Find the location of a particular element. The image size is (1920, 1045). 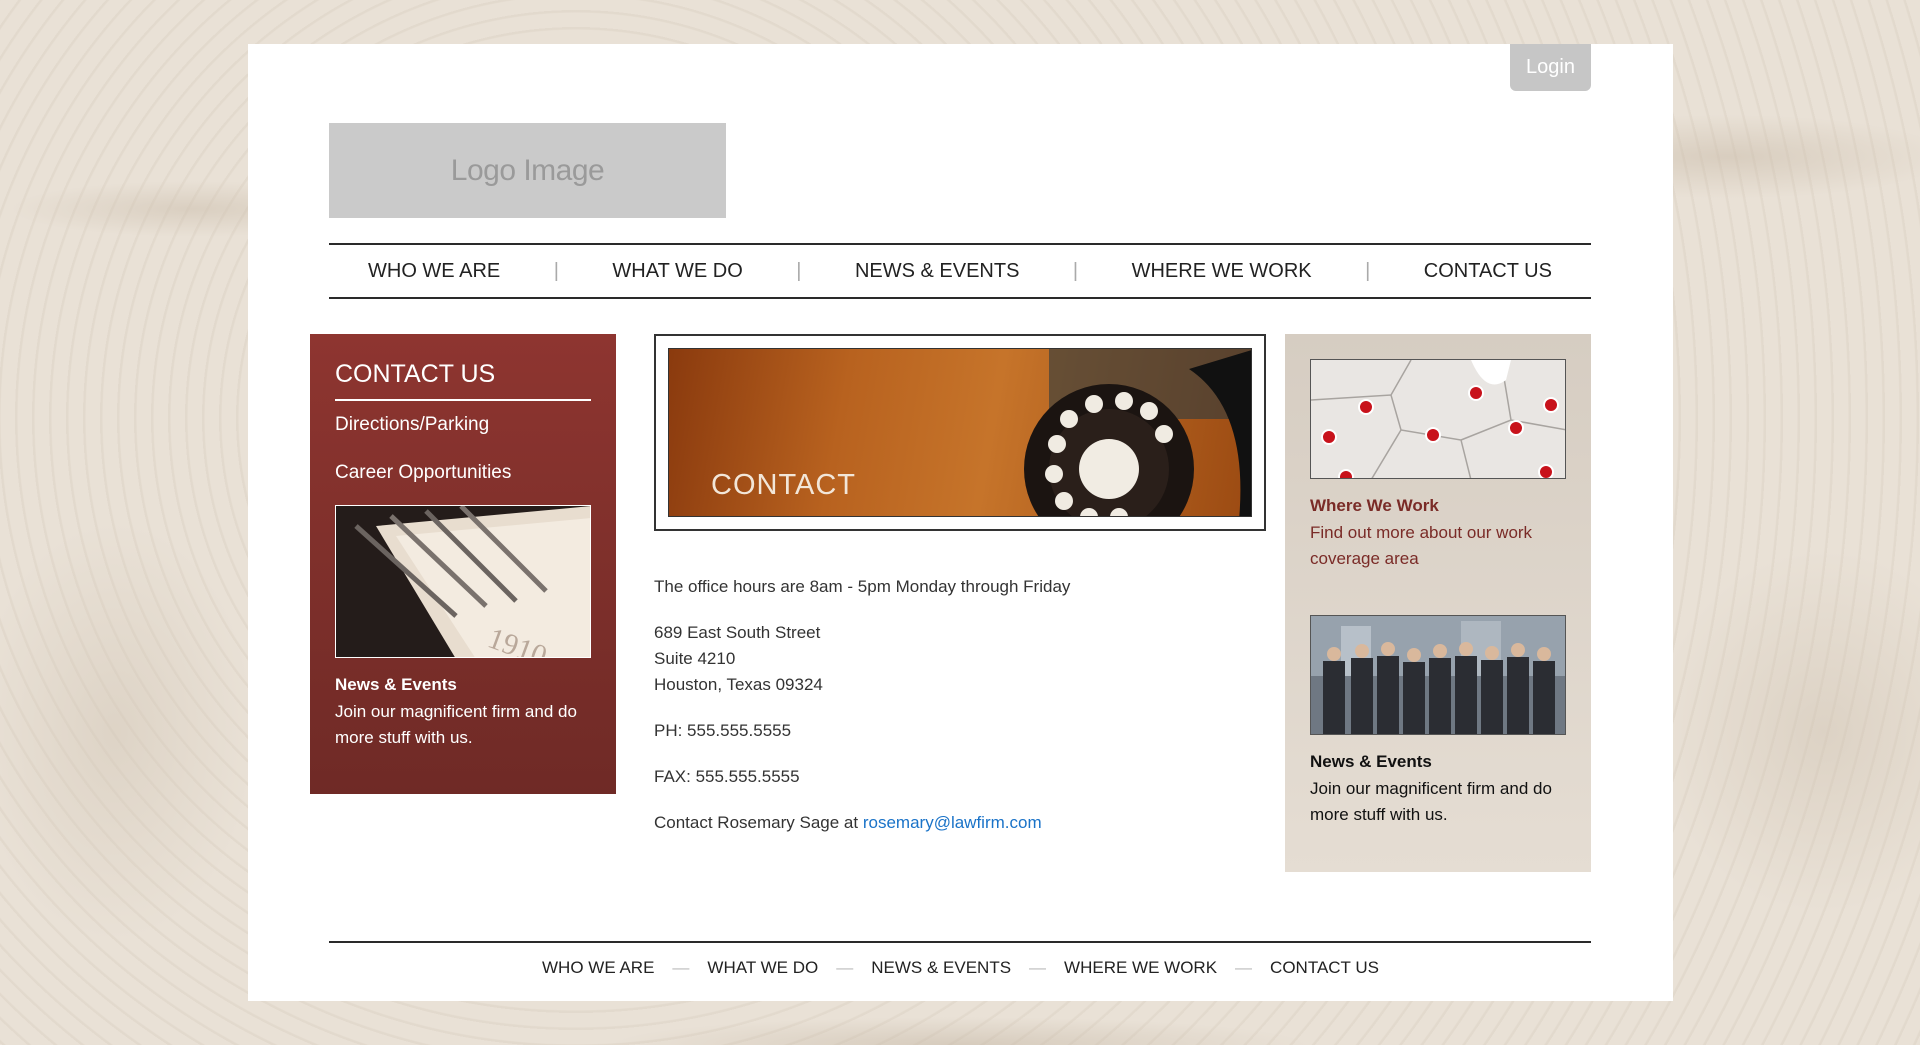

footer-what-we-do: WHAT WE DO is located at coordinates (762, 968).